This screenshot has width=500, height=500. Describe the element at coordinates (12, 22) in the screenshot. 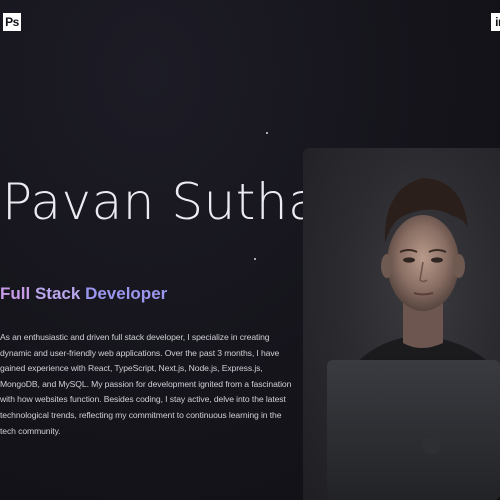

I see `photoshop-logo-icon: Ps` at that location.